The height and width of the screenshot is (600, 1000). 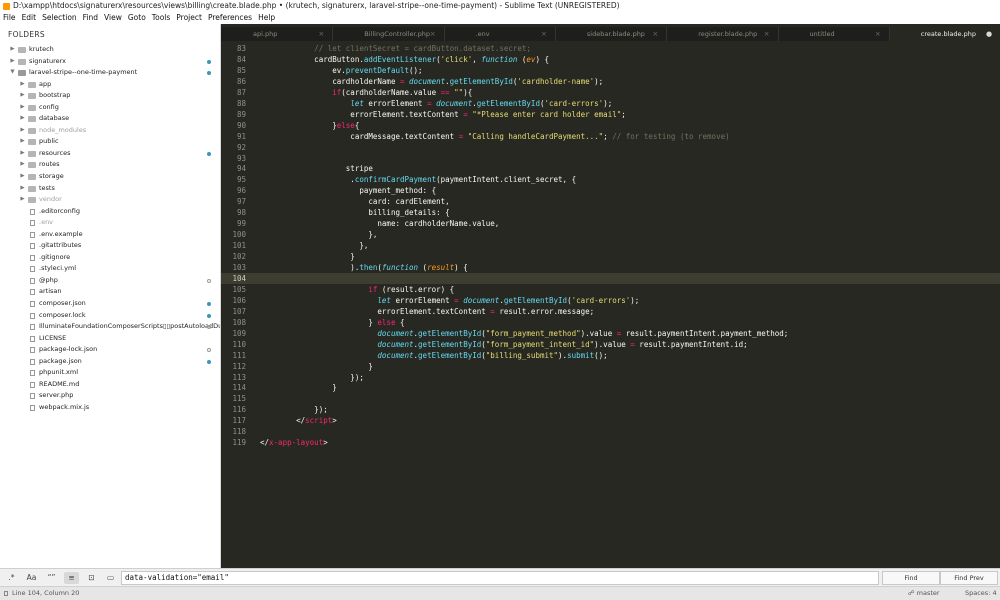 What do you see at coordinates (610, 125) in the screenshot?
I see `code-line: 90 }else{` at bounding box center [610, 125].